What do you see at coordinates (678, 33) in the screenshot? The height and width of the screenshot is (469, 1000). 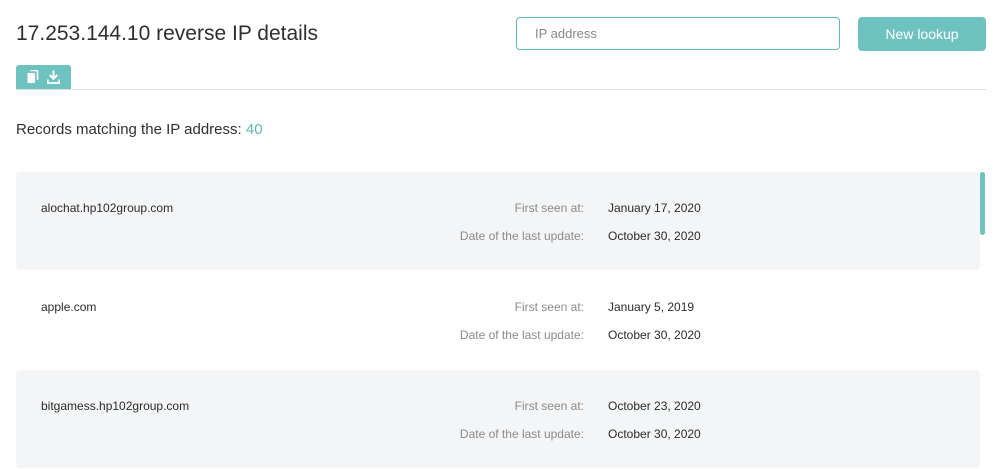 I see `ip-address-input` at bounding box center [678, 33].